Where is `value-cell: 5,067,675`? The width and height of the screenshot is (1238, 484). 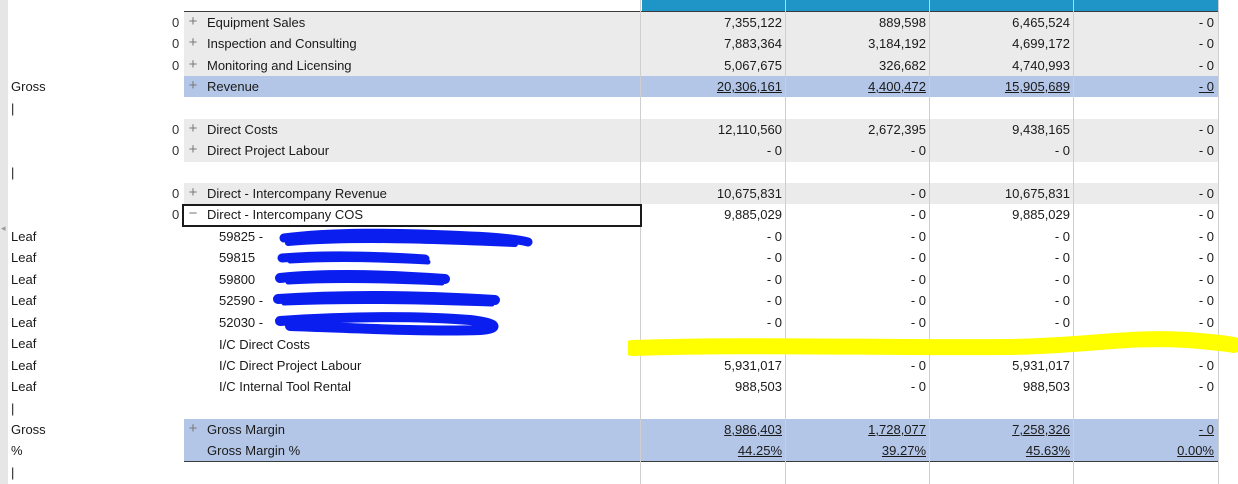 value-cell: 5,067,675 is located at coordinates (712, 65).